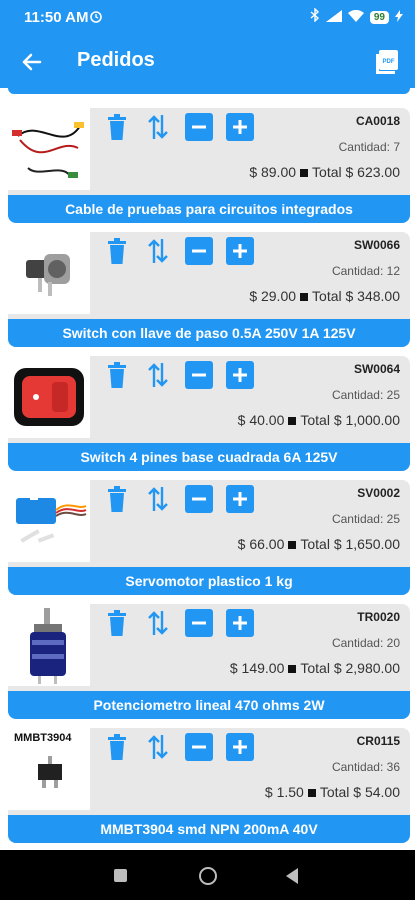  What do you see at coordinates (292, 876) in the screenshot?
I see `nav-back-icon` at bounding box center [292, 876].